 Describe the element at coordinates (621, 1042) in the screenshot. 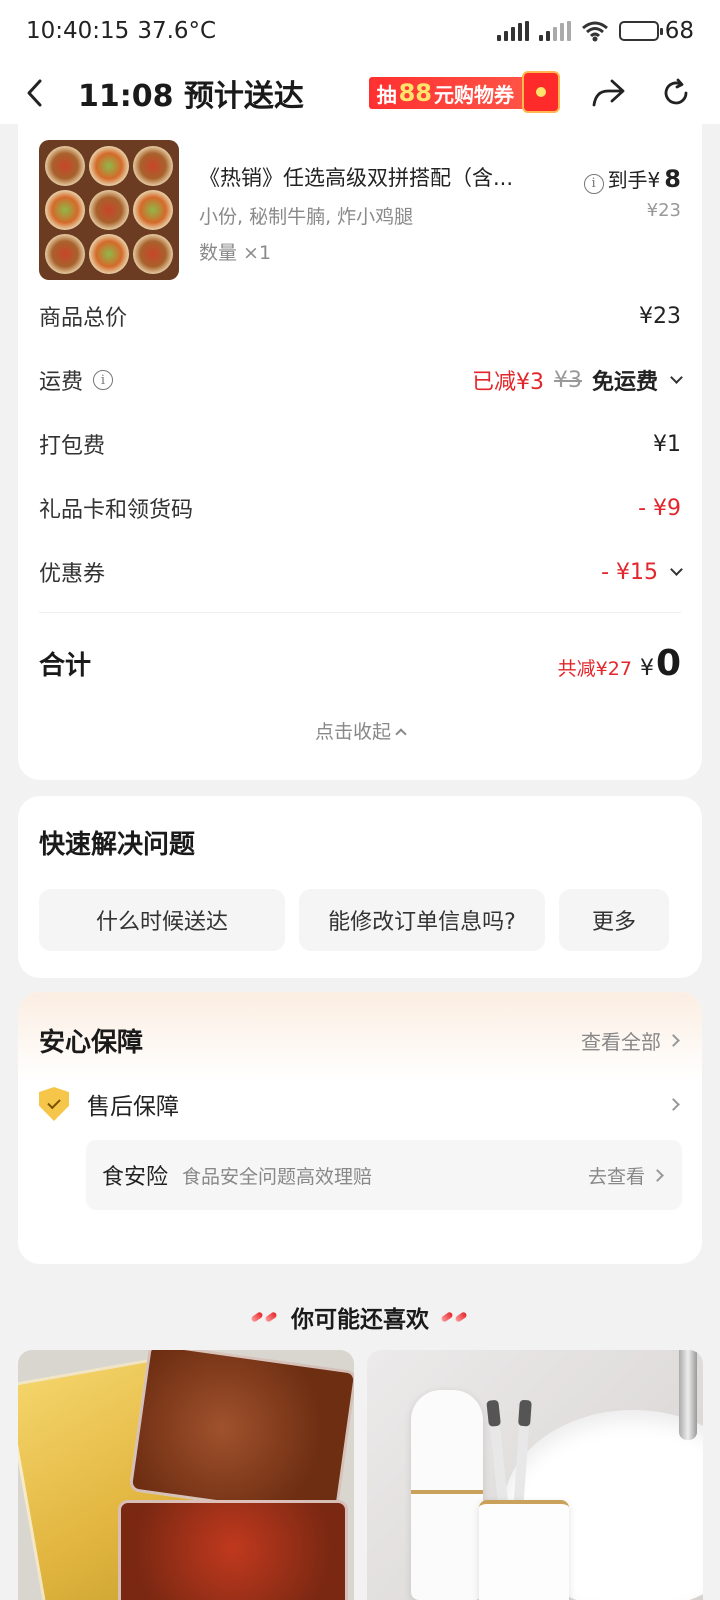

I see `view-all-label: 查看全部` at that location.